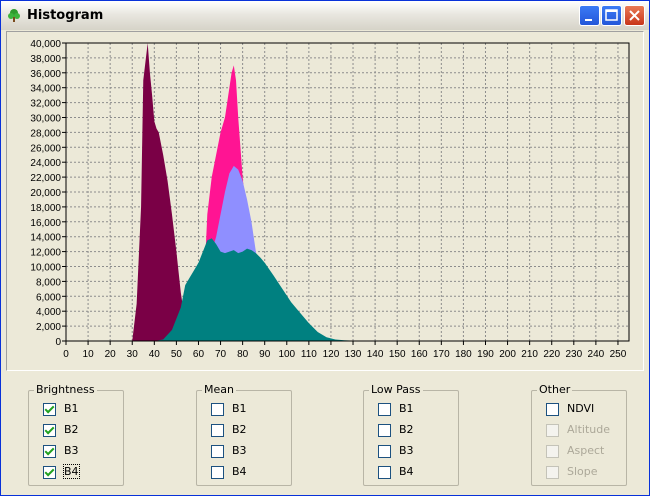  Describe the element at coordinates (45, 44) in the screenshot. I see `y-tick-label: 40,000` at that location.